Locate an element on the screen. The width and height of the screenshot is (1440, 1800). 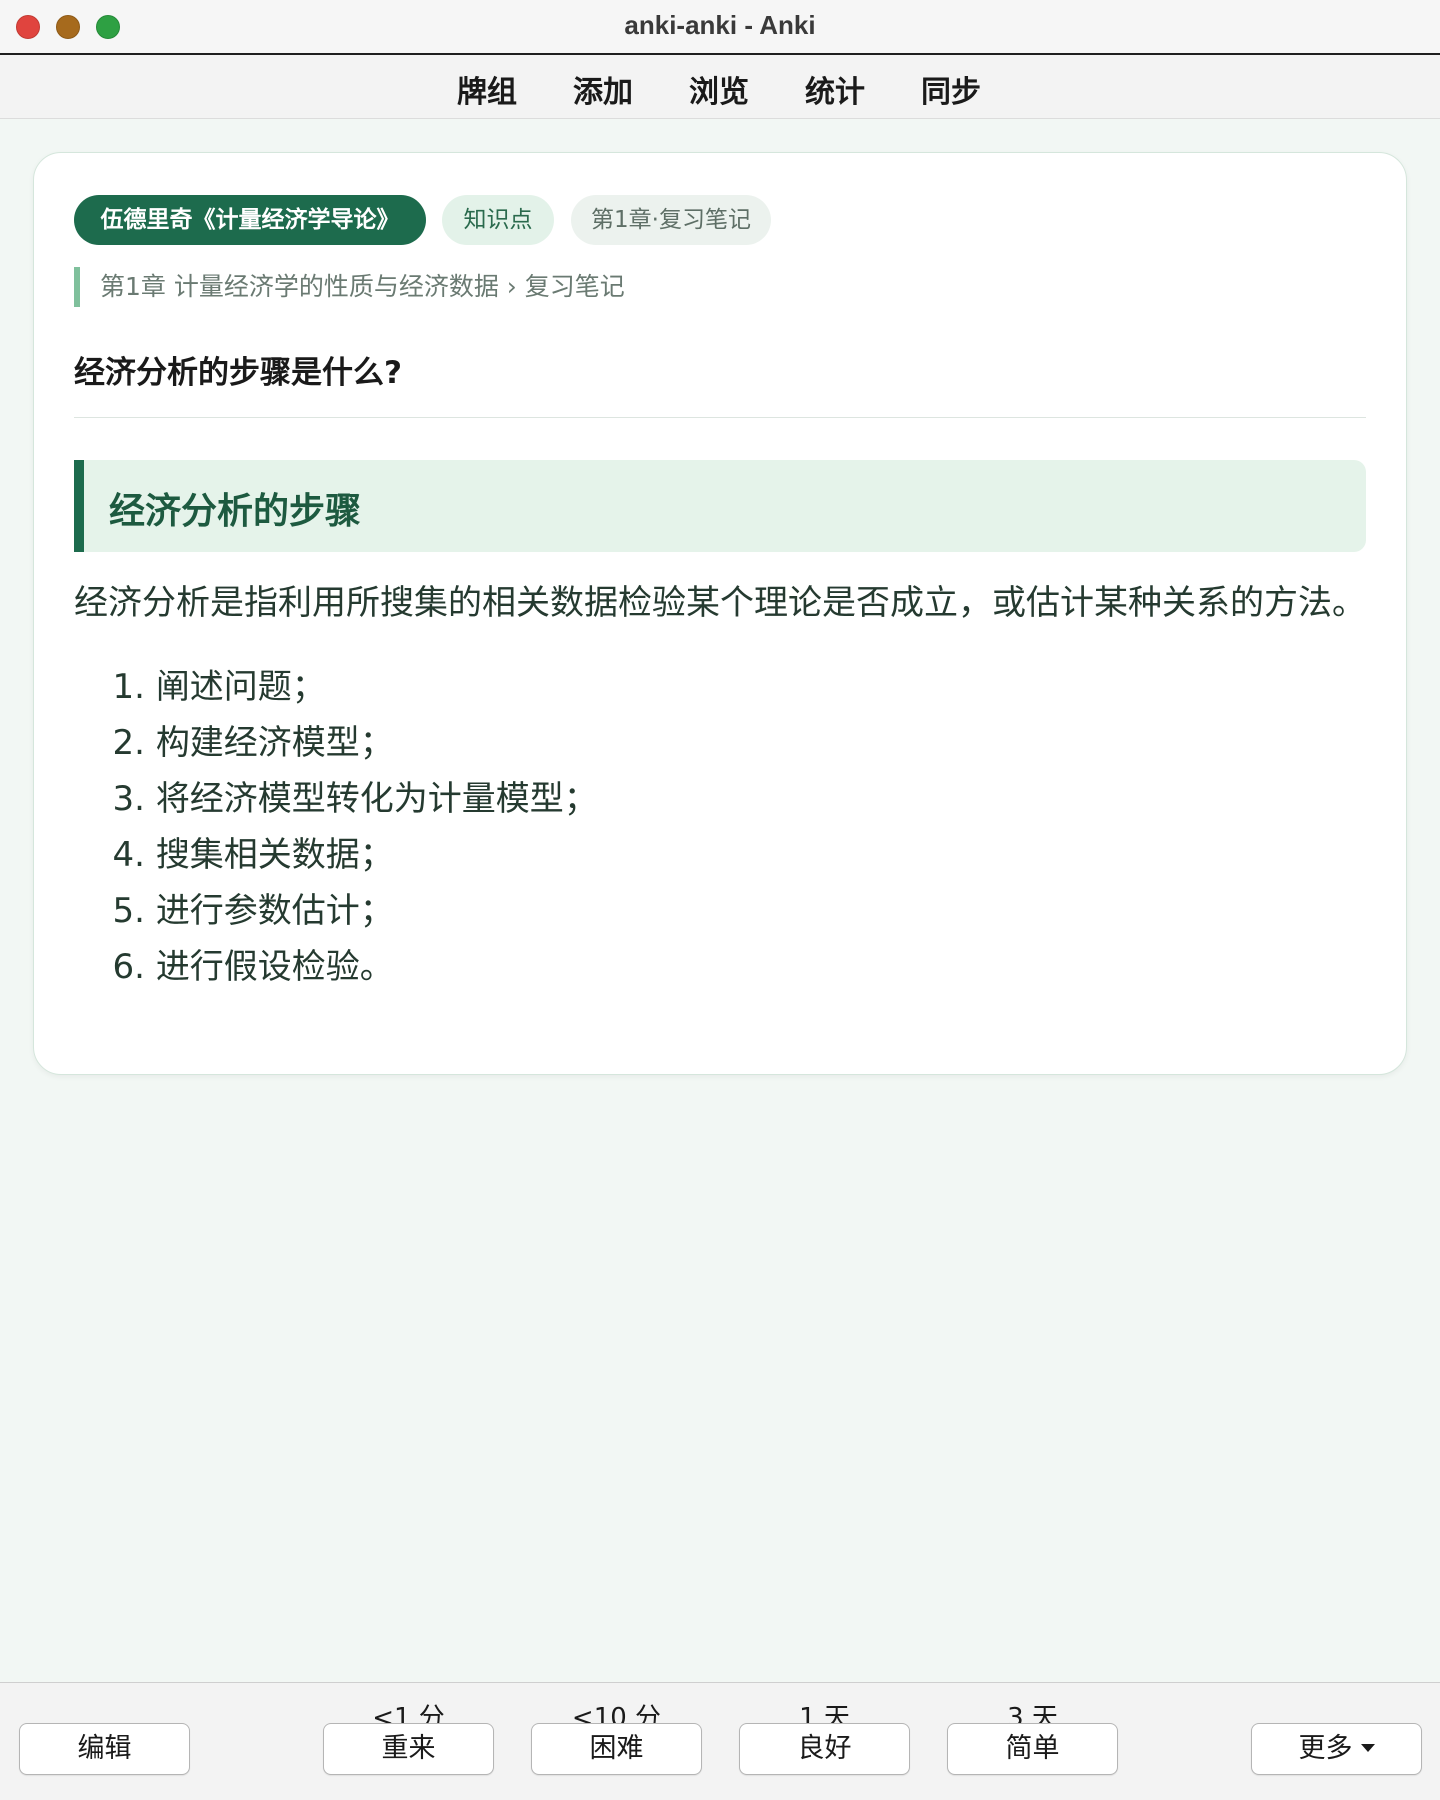
review-bottom-bar: <1 分 <10 分 1 天 3 天 编辑 重来 困难 良好 简单 更多 is located at coordinates (720, 1741).